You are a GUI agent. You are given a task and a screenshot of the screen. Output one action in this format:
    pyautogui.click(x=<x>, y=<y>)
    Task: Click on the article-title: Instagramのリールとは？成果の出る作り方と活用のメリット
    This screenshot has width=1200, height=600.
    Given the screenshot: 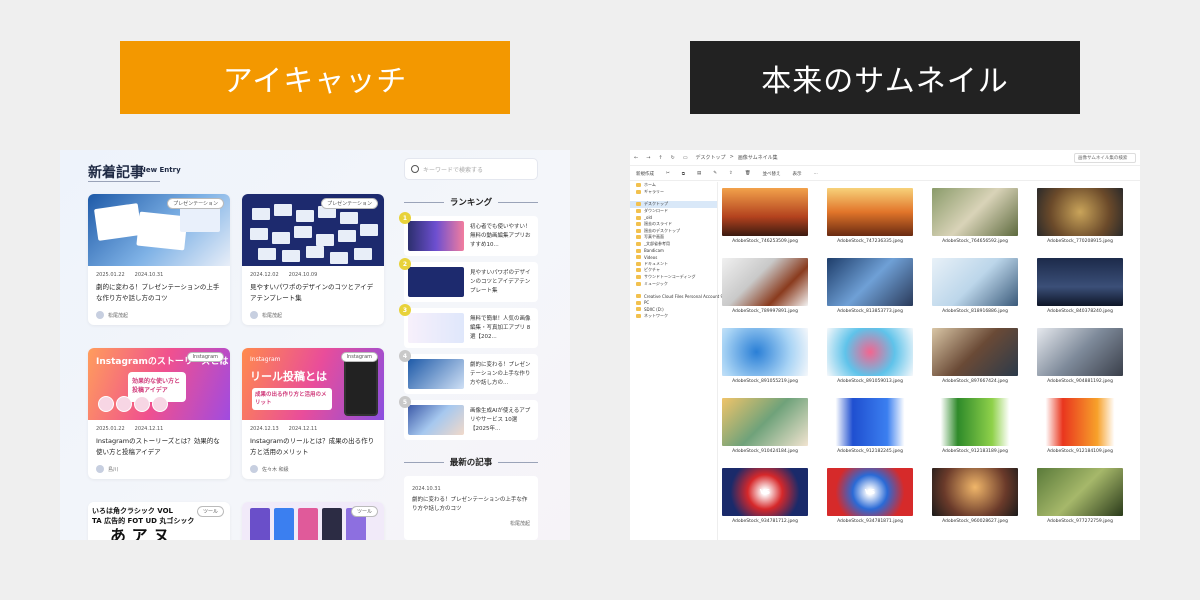 What is the action you would take?
    pyautogui.click(x=313, y=447)
    